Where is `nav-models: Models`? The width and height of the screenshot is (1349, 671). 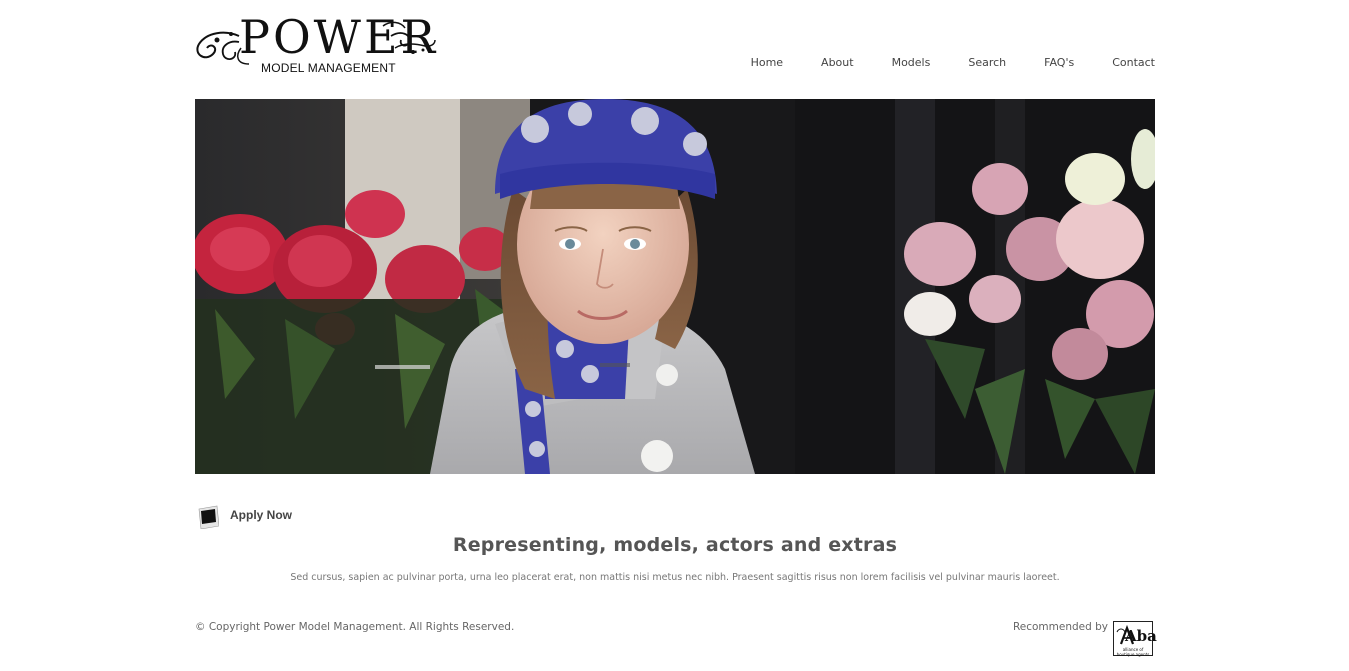 nav-models: Models is located at coordinates (911, 63).